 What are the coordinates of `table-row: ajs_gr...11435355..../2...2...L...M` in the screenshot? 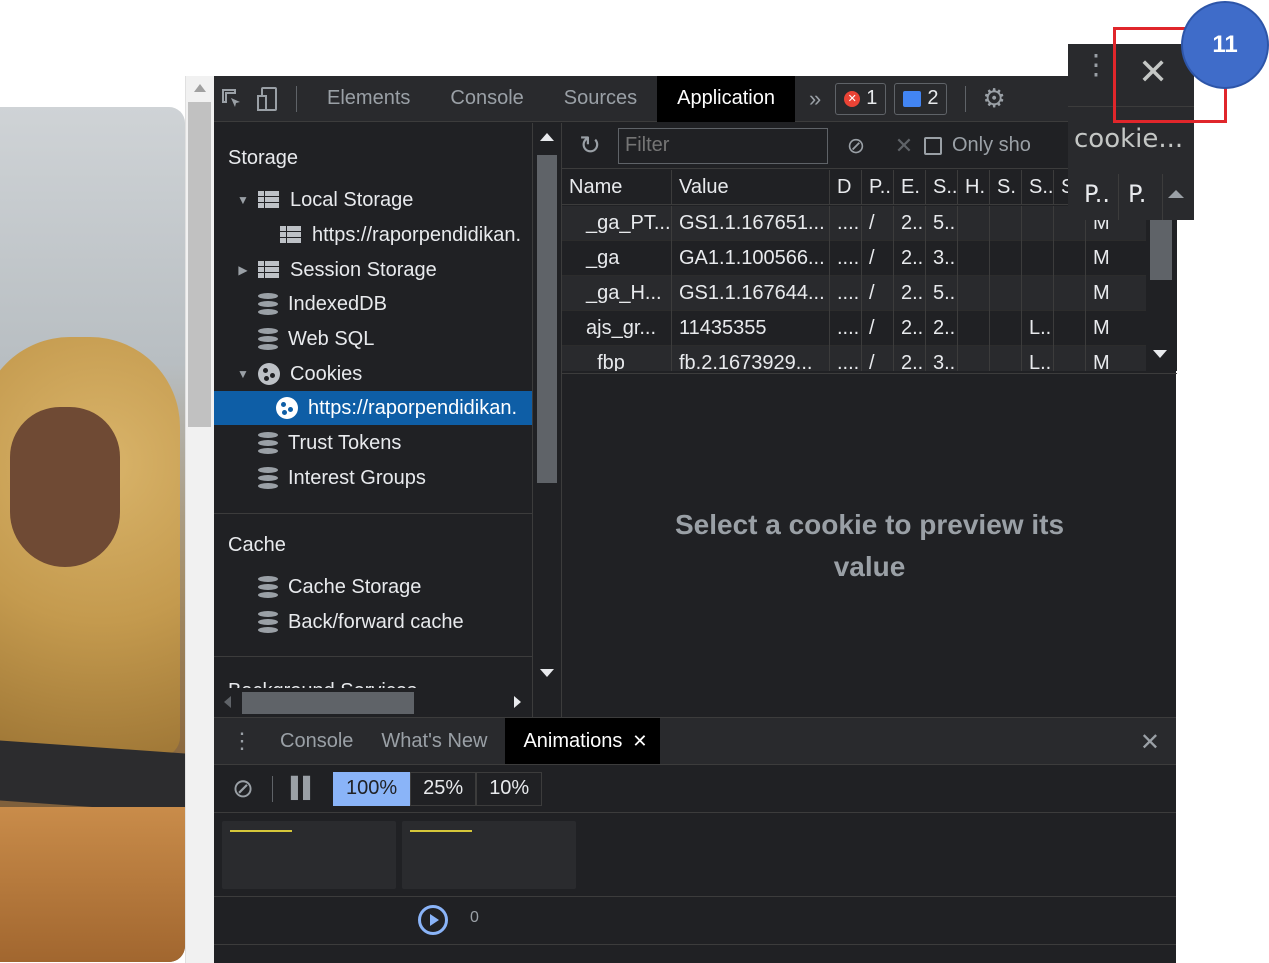 It's located at (869, 328).